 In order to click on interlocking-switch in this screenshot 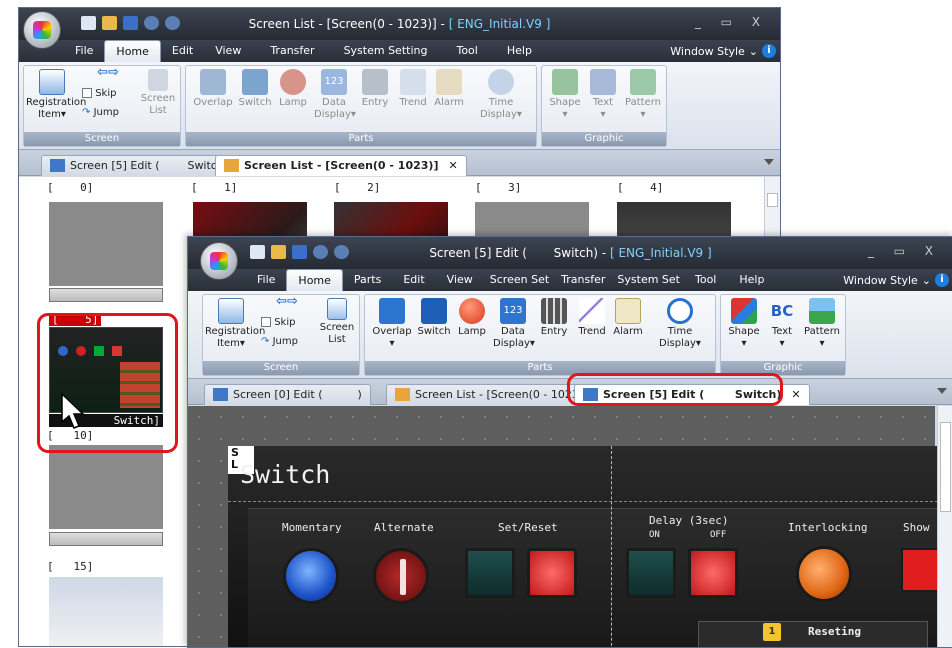, I will do `click(824, 574)`.